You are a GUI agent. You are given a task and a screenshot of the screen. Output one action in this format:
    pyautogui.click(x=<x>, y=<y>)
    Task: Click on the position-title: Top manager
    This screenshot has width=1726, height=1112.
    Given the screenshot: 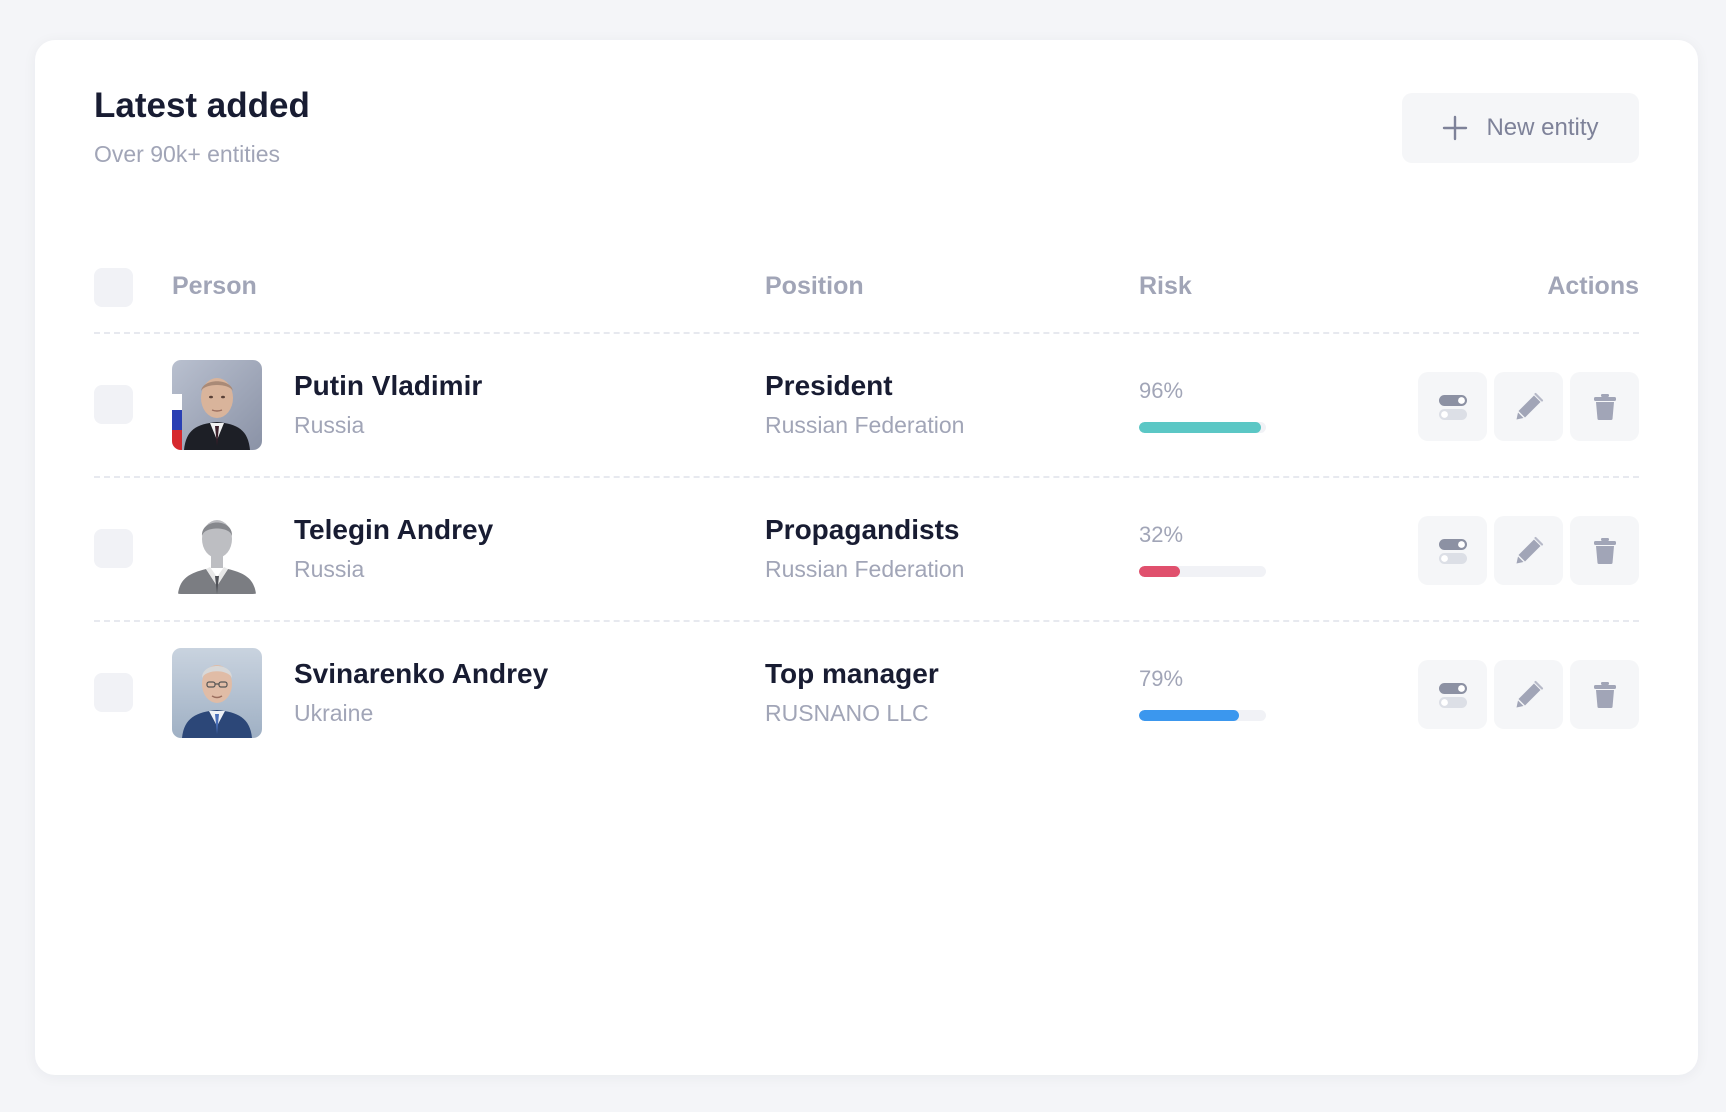 What is the action you would take?
    pyautogui.click(x=852, y=673)
    